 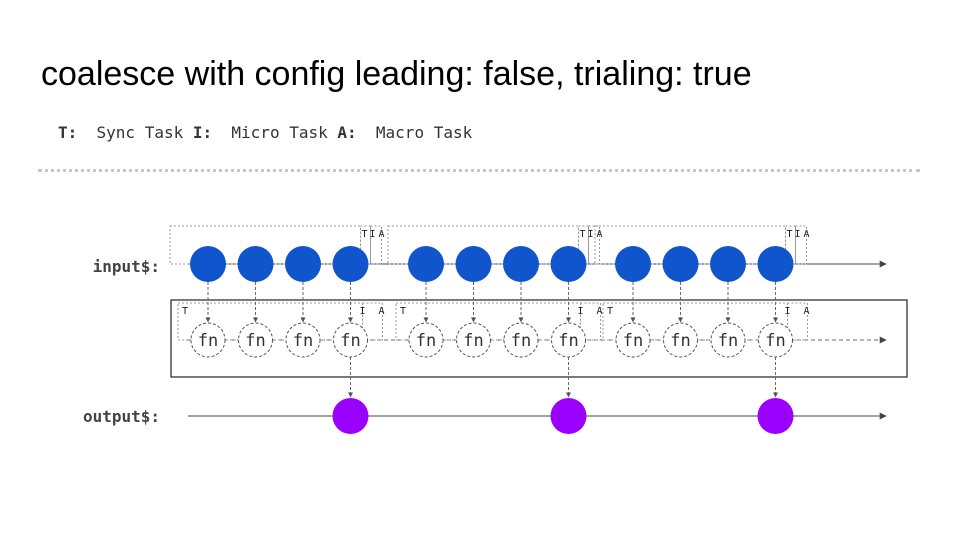 What do you see at coordinates (121, 416) in the screenshot?
I see `output-stream-label: output$:` at bounding box center [121, 416].